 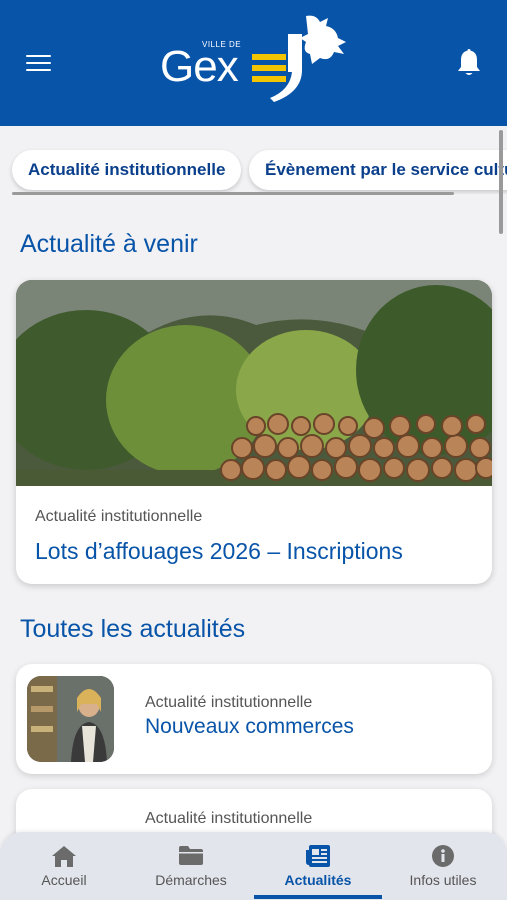 What do you see at coordinates (38, 56) in the screenshot?
I see `hamburger-icon` at bounding box center [38, 56].